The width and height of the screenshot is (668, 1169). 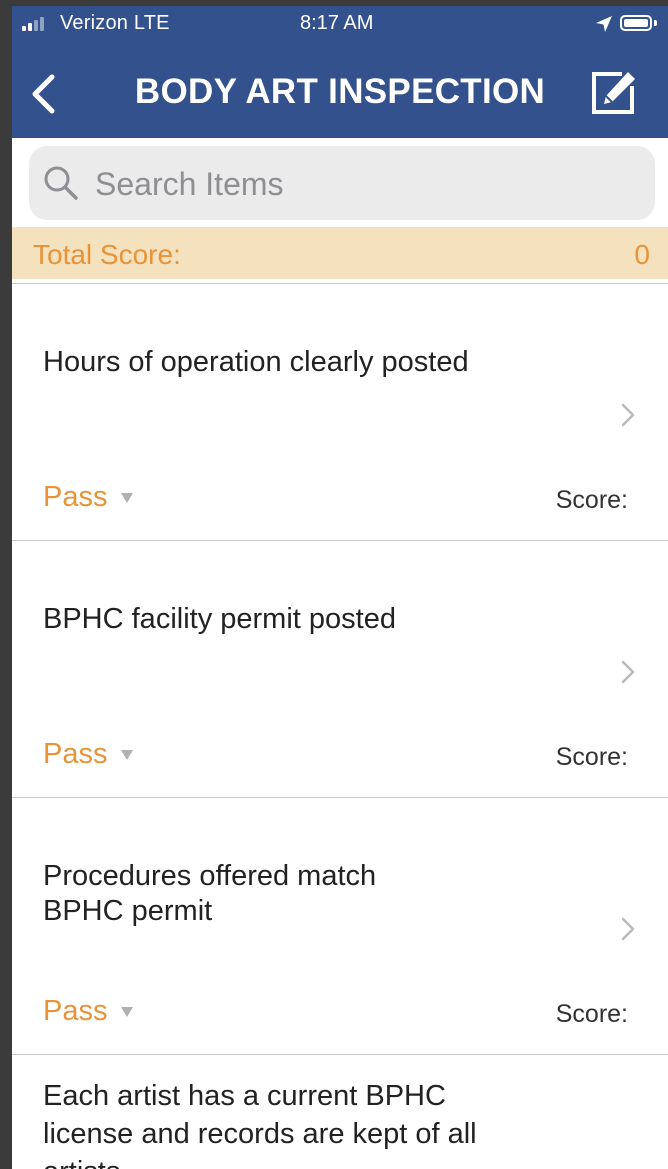 I want to click on edit-icon, so click(x=613, y=93).